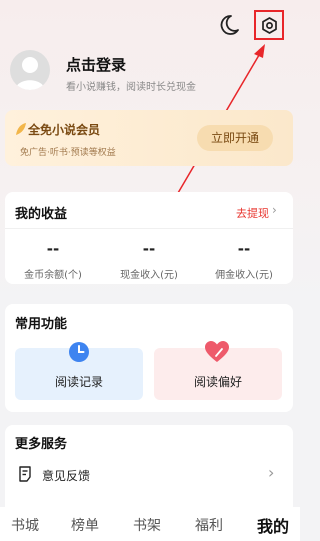 The width and height of the screenshot is (320, 541). What do you see at coordinates (66, 475) in the screenshot?
I see `feedback-item: 意见反馈` at bounding box center [66, 475].